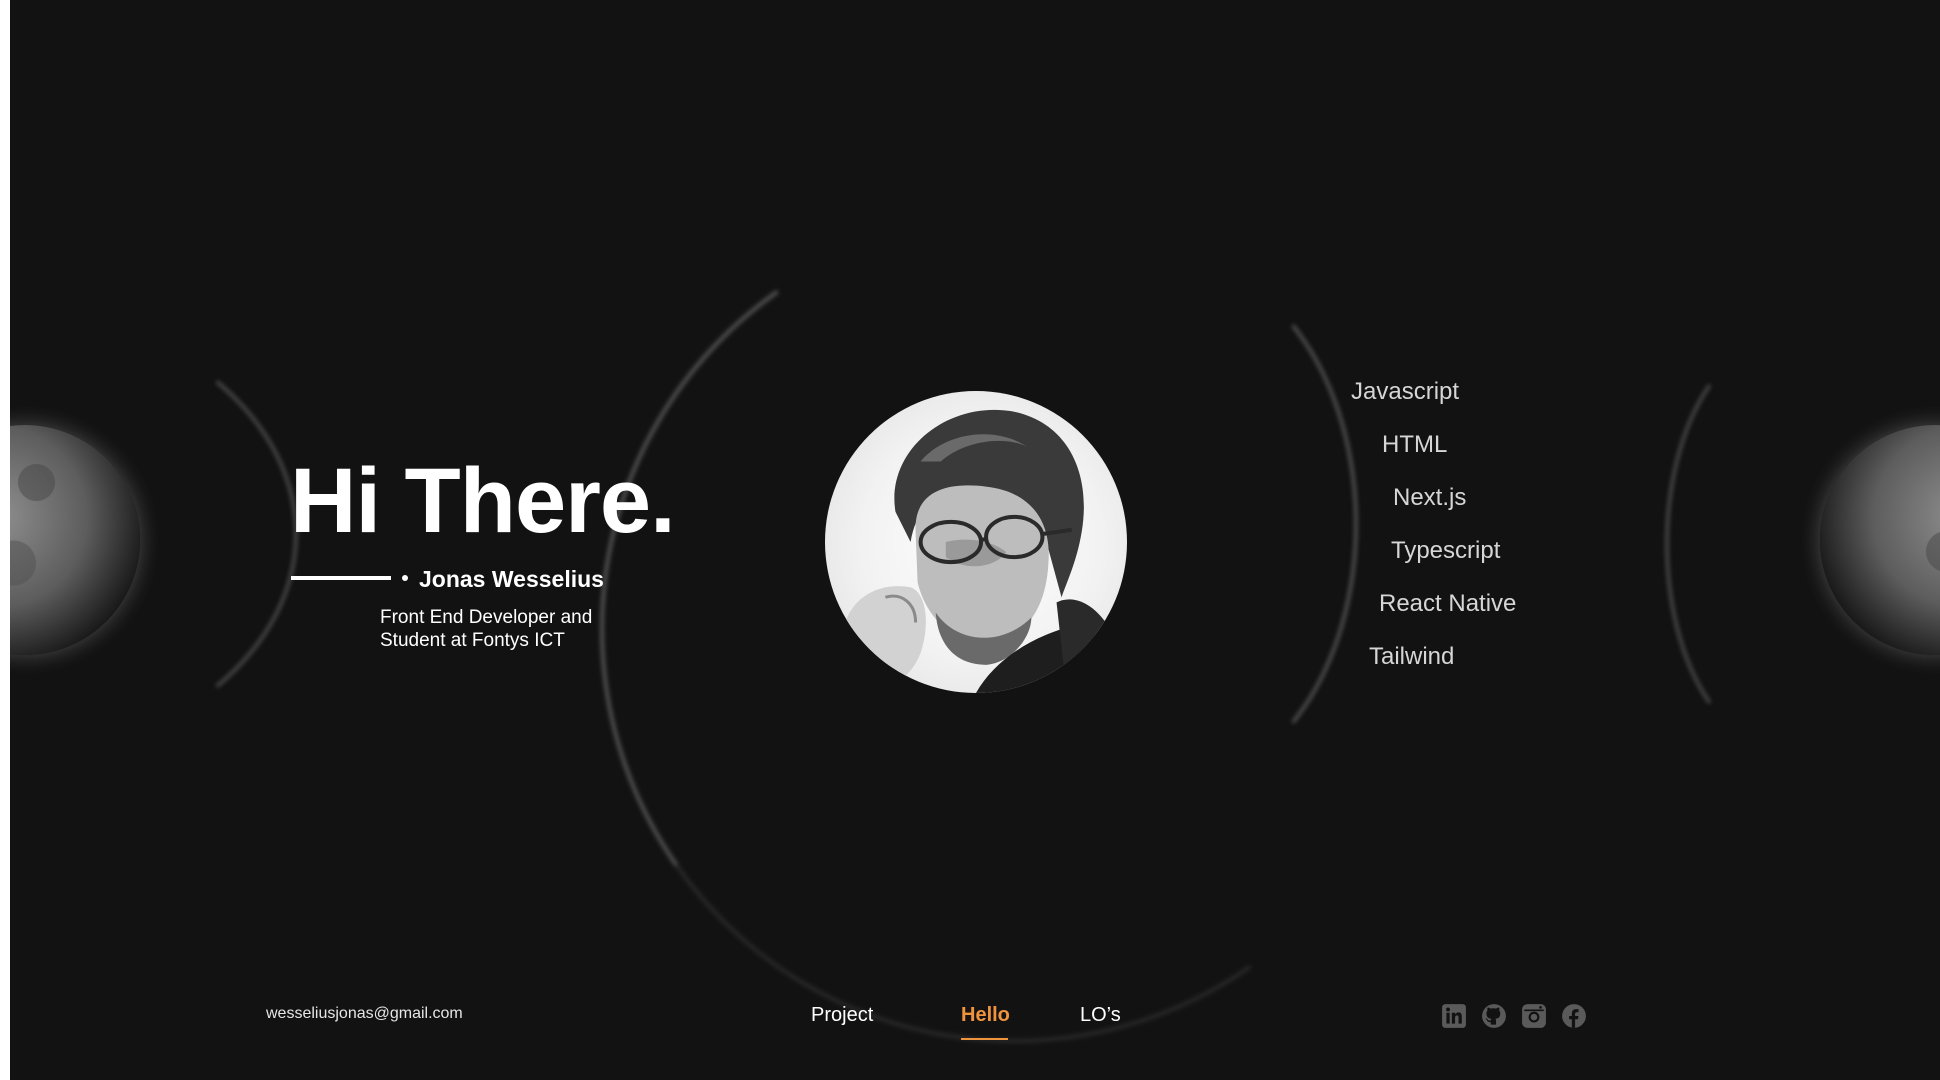 The height and width of the screenshot is (1080, 1940). Describe the element at coordinates (1534, 1016) in the screenshot. I see `instagram-icon` at that location.